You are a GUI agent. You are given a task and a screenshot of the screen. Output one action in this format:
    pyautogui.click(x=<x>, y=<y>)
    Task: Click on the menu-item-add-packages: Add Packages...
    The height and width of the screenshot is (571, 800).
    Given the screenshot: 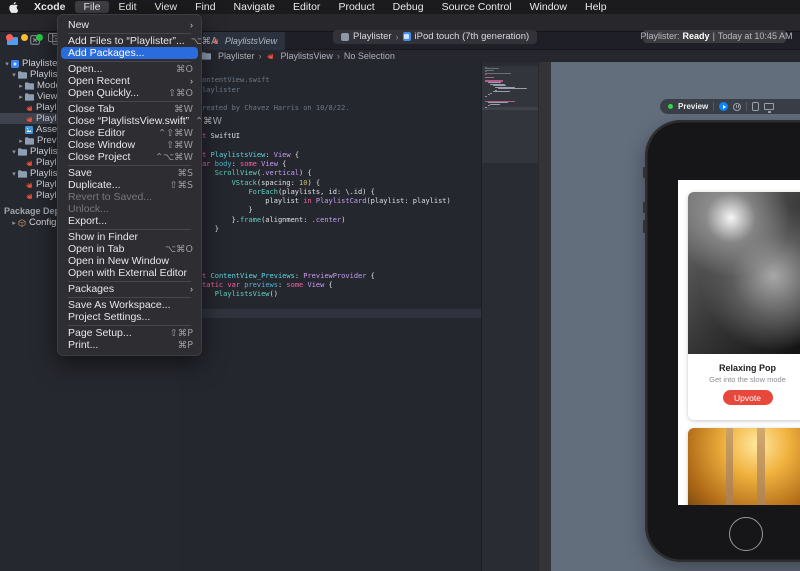 What is the action you would take?
    pyautogui.click(x=129, y=53)
    